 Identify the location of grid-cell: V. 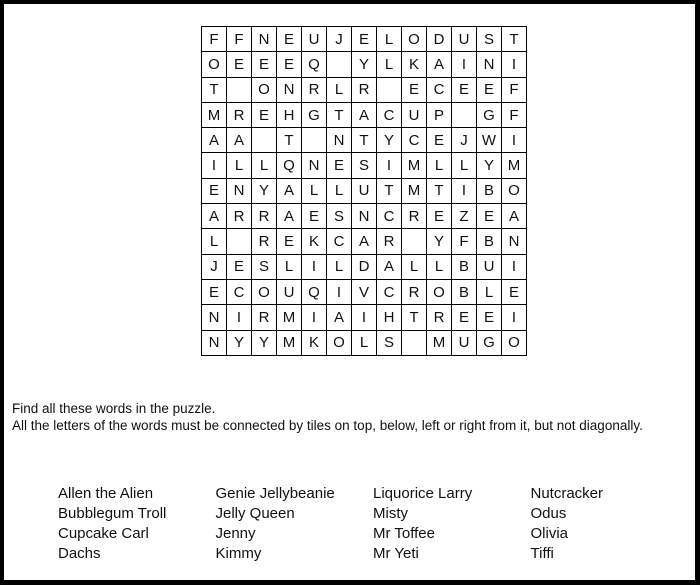
(364, 292).